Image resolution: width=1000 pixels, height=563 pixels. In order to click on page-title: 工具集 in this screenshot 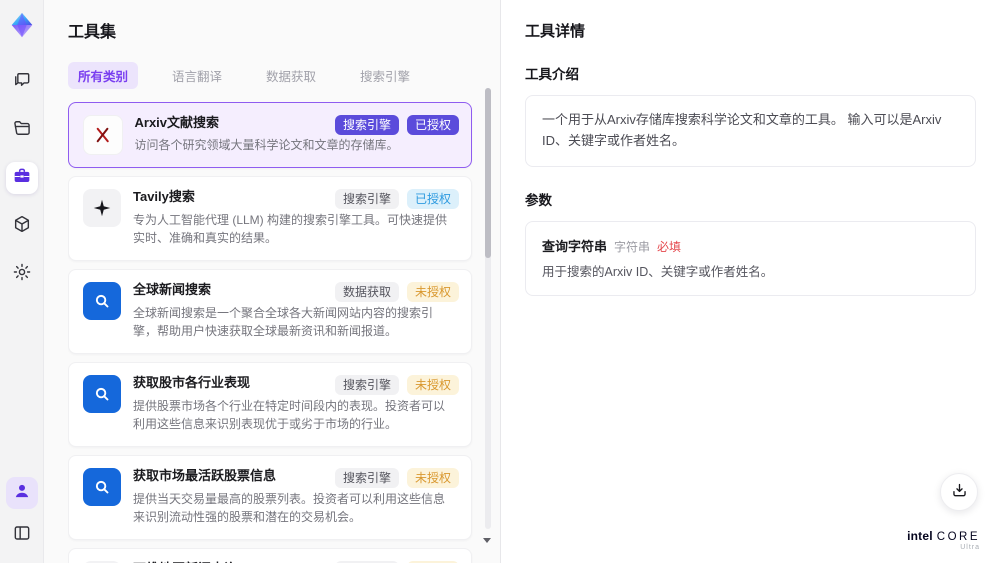, I will do `click(92, 32)`.